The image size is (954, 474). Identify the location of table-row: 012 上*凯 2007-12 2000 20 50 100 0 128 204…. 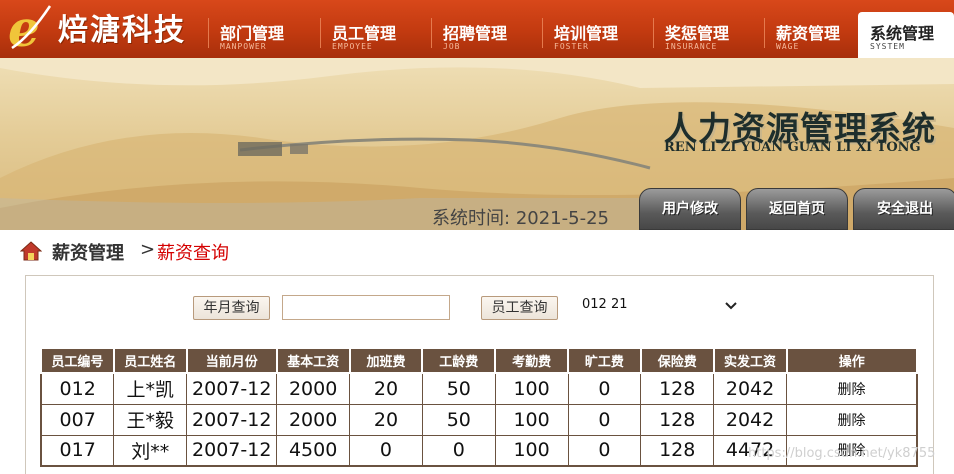
(479, 388).